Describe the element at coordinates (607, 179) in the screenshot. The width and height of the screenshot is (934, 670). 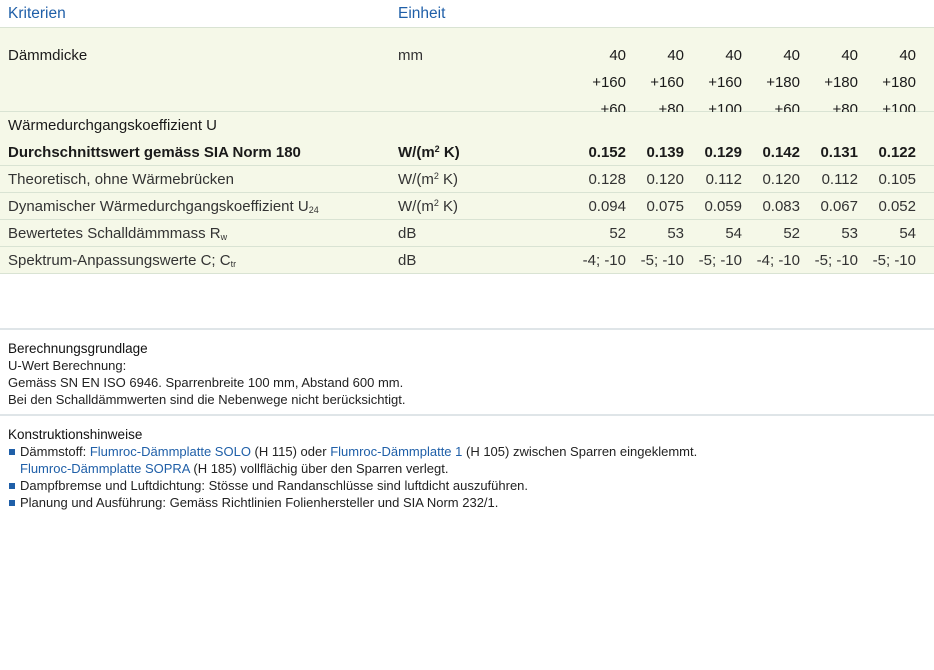
I see `cell: 0.128` at that location.